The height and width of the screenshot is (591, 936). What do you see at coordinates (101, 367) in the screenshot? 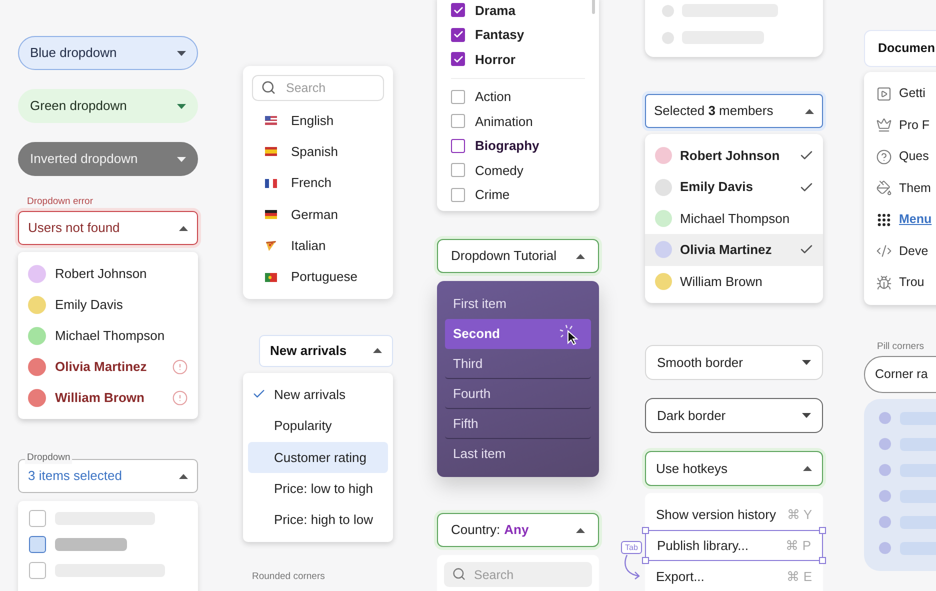
I see `user-name: Olivia Martinez` at bounding box center [101, 367].